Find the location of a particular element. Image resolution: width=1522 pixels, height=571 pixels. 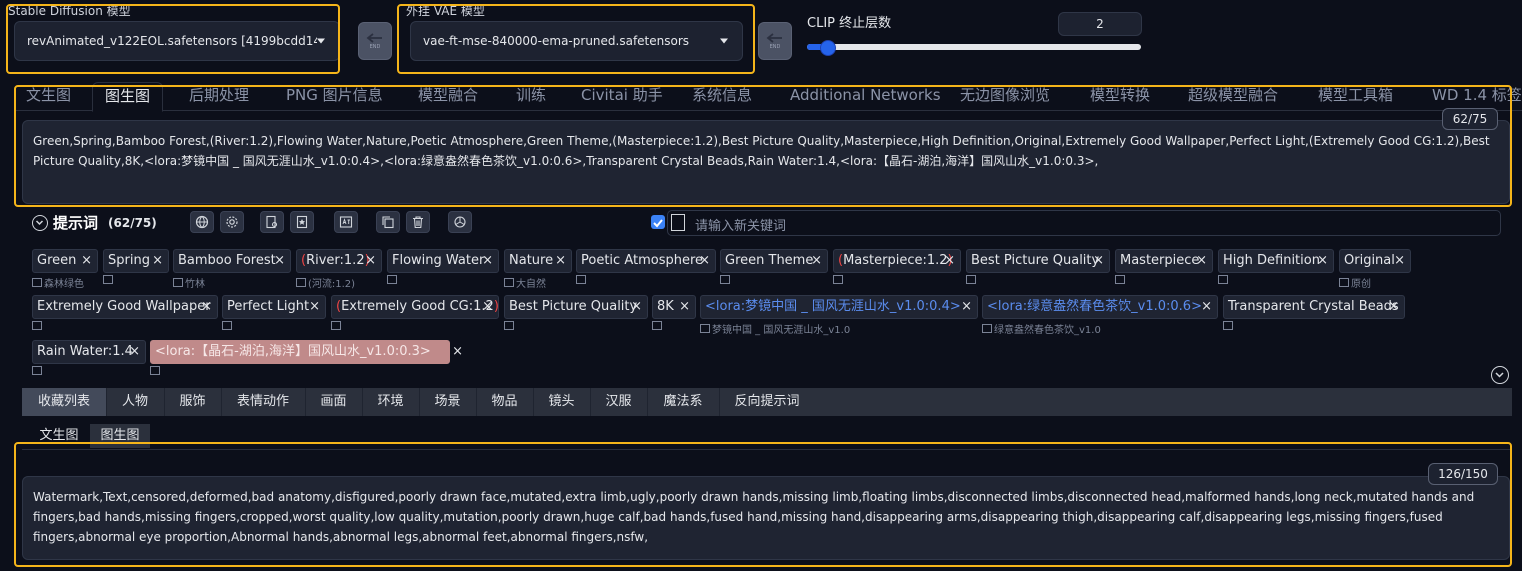

tab-txt2img: 文生图 is located at coordinates (48, 96).